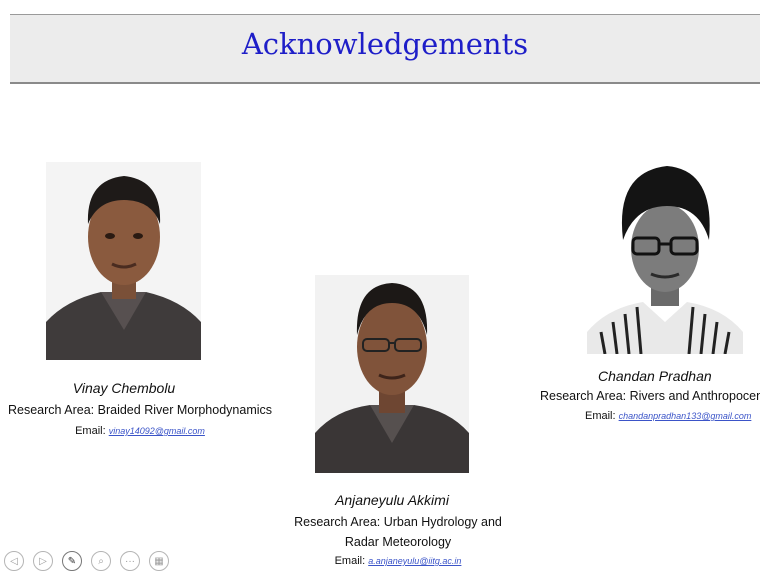 Image resolution: width=760 pixels, height=573 pixels. What do you see at coordinates (685, 416) in the screenshot?
I see `email-link: chandanpradhan133@gmail.com` at bounding box center [685, 416].